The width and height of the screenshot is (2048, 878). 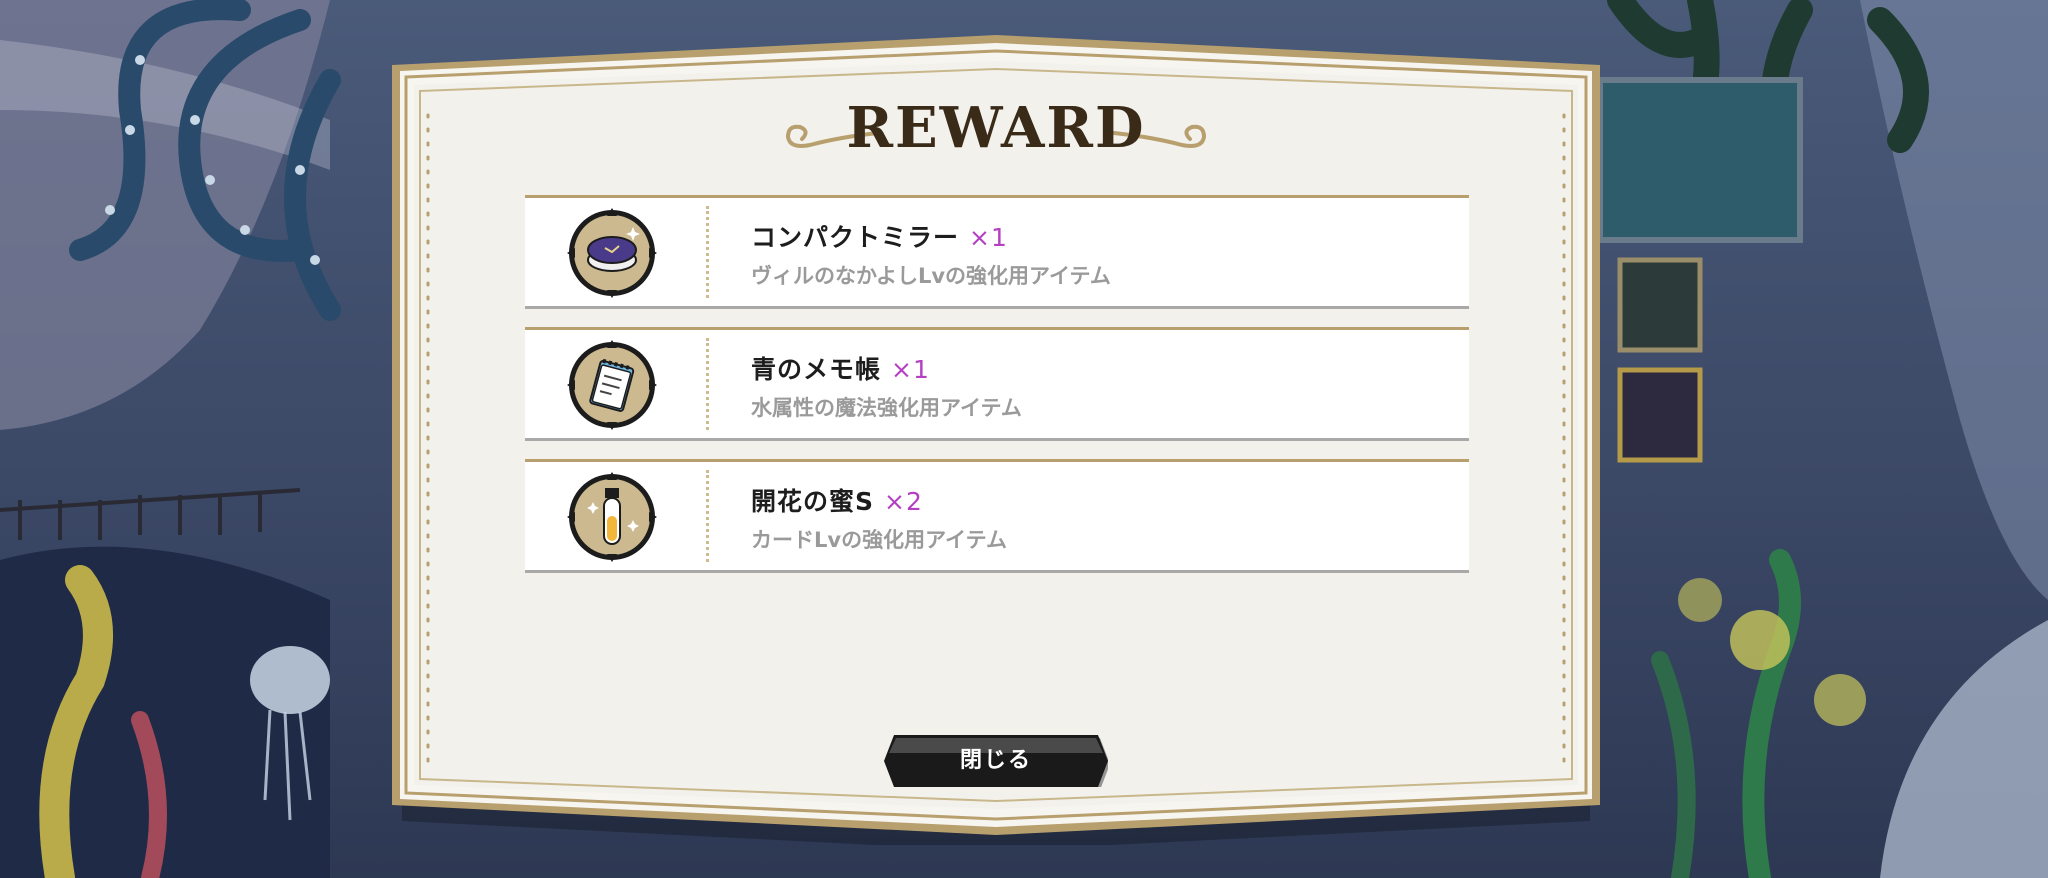 I want to click on dialog-title: REWARD, so click(x=996, y=128).